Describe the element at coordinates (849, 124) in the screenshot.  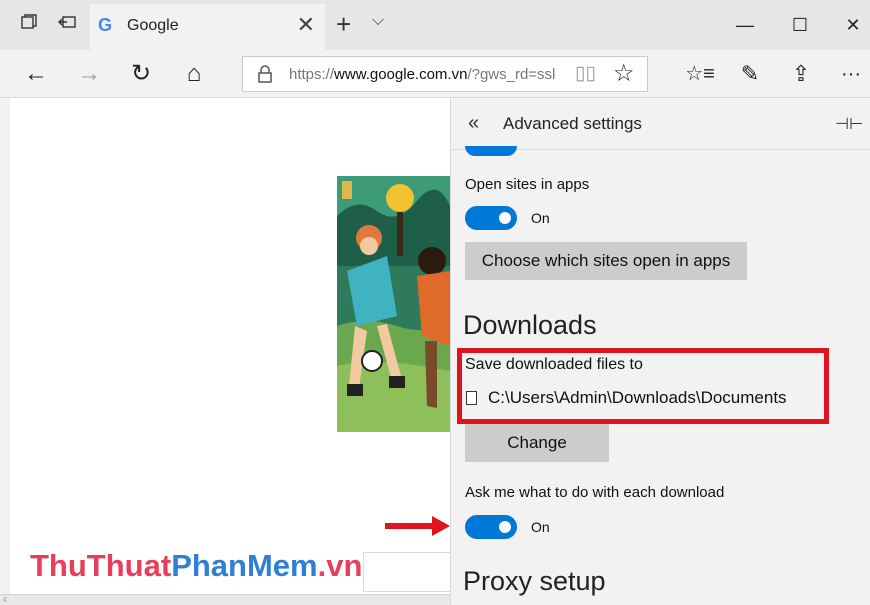
I see `pin-pane-icon: ⊣⊢` at that location.